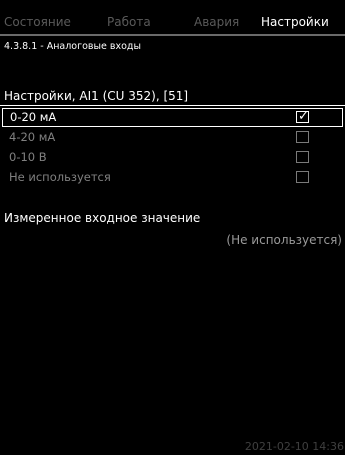 The height and width of the screenshot is (455, 345). Describe the element at coordinates (284, 240) in the screenshot. I see `measured-input-value: (Не используется)` at that location.